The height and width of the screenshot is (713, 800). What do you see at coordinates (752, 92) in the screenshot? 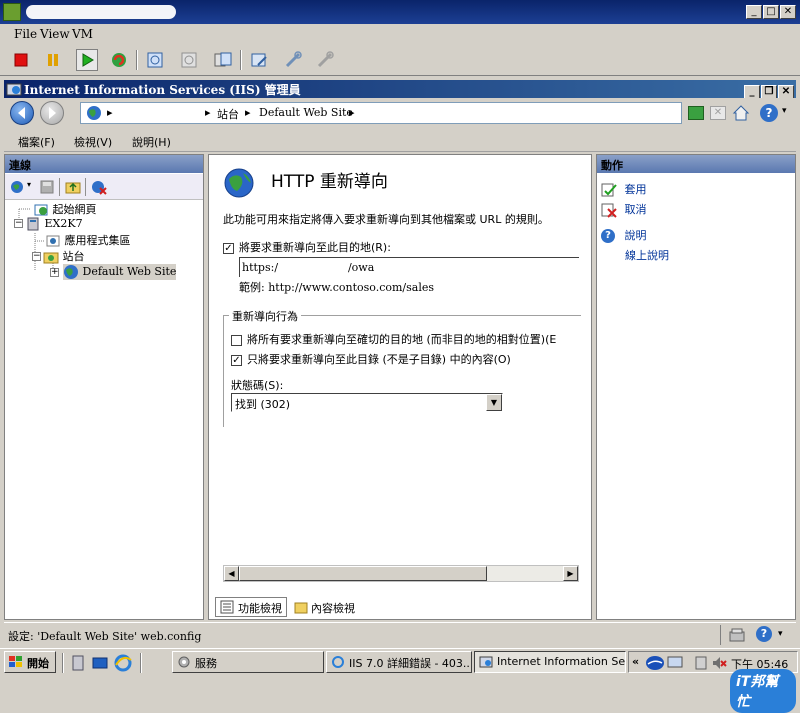
I see `iis-minimize-button: _` at bounding box center [752, 92].